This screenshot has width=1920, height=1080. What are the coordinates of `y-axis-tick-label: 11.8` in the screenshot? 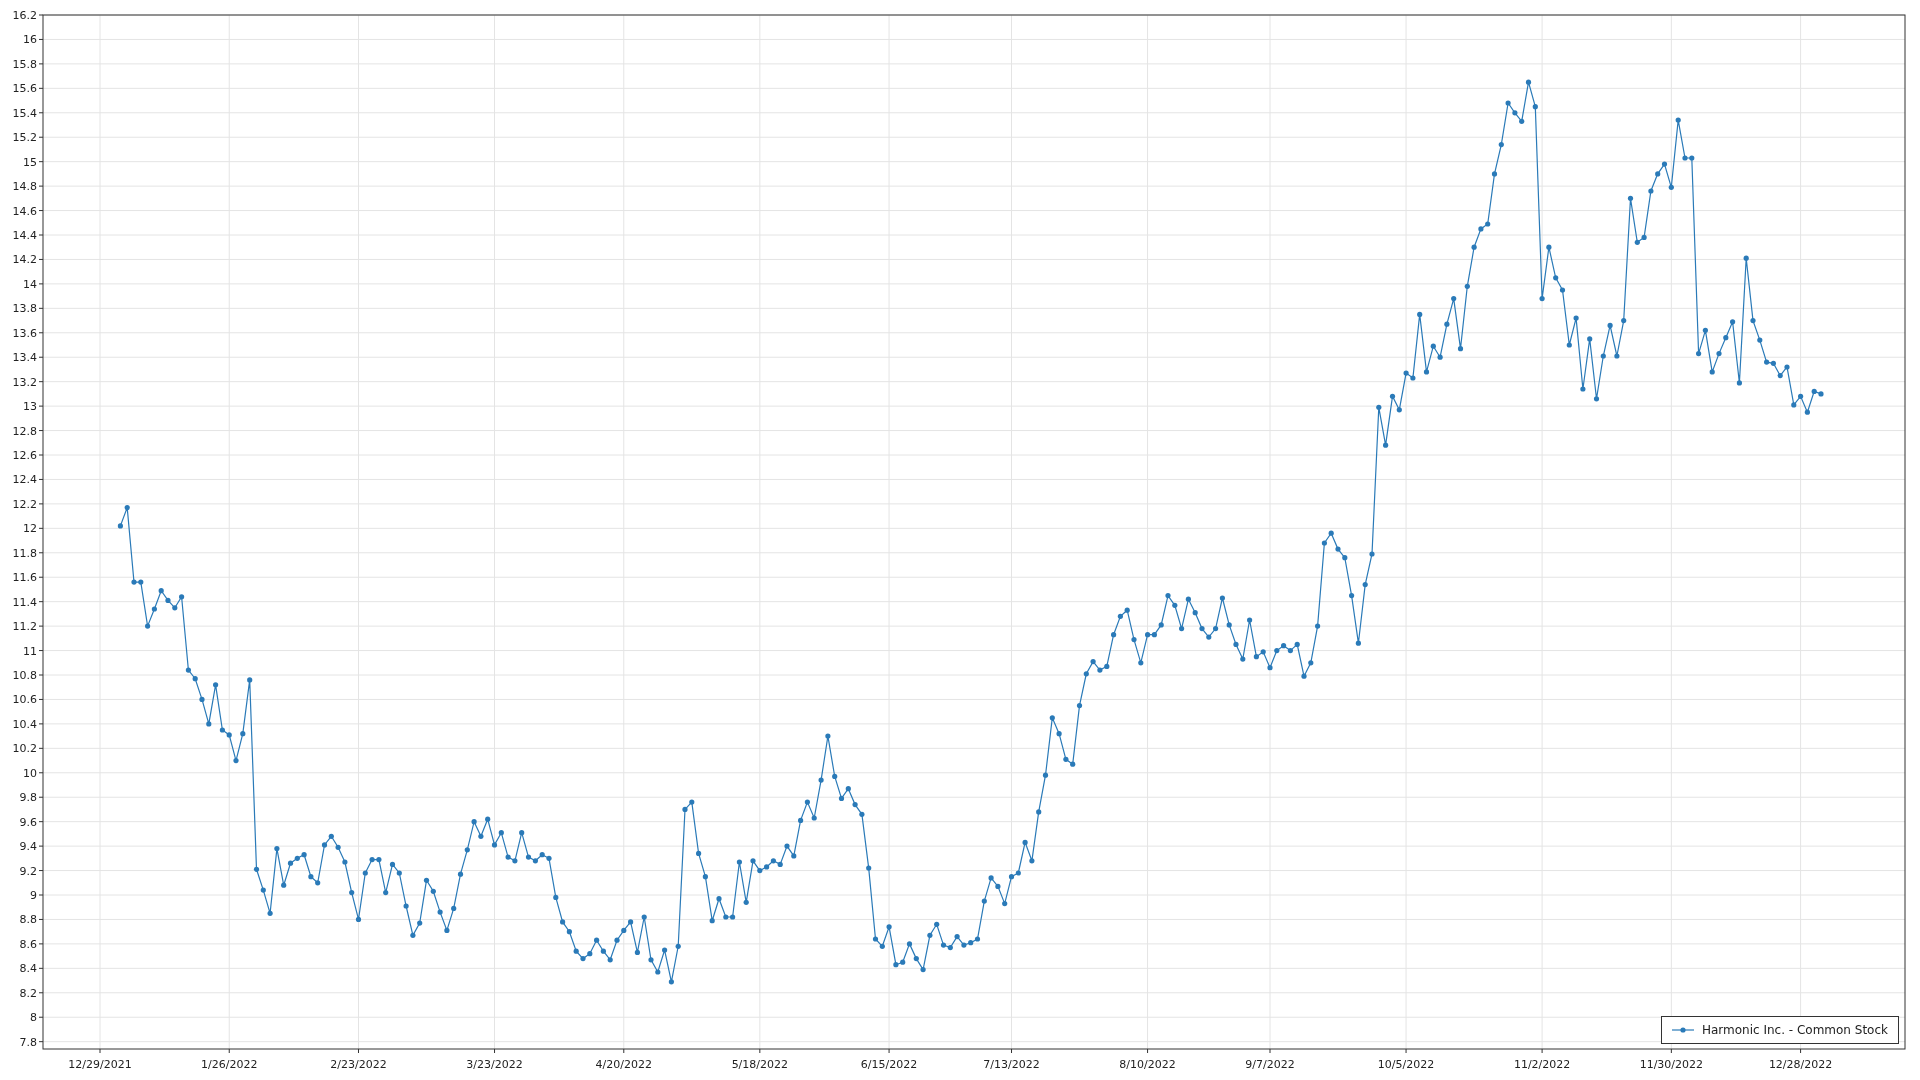 It's located at (24, 553).